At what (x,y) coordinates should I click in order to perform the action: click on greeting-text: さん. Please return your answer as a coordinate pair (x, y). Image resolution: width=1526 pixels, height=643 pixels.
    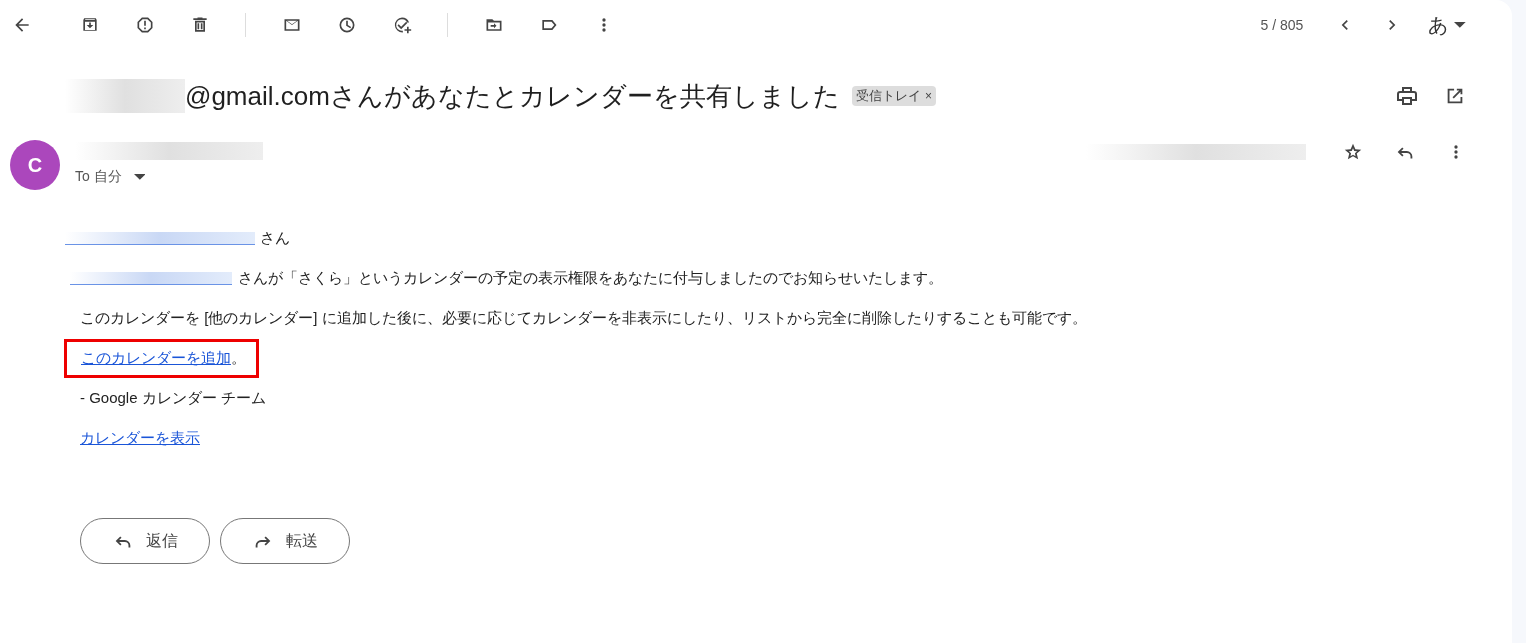
    Looking at the image, I should click on (275, 238).